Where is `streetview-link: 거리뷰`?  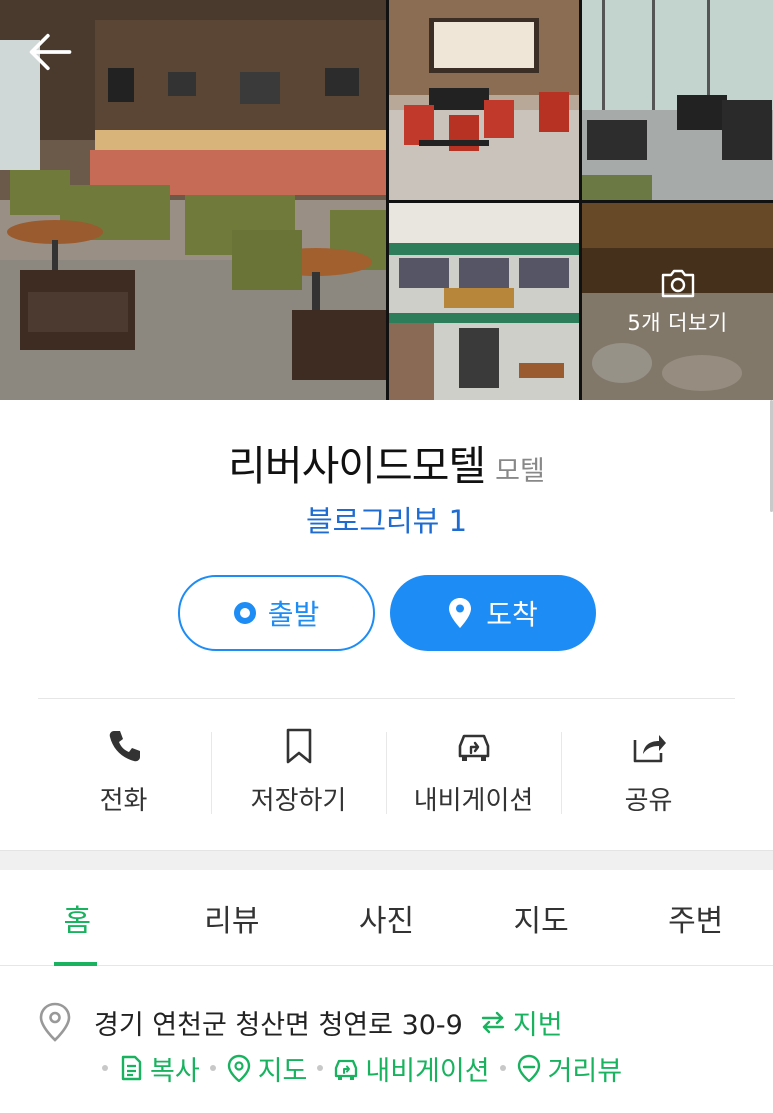
streetview-link: 거리뷰 is located at coordinates (569, 1068).